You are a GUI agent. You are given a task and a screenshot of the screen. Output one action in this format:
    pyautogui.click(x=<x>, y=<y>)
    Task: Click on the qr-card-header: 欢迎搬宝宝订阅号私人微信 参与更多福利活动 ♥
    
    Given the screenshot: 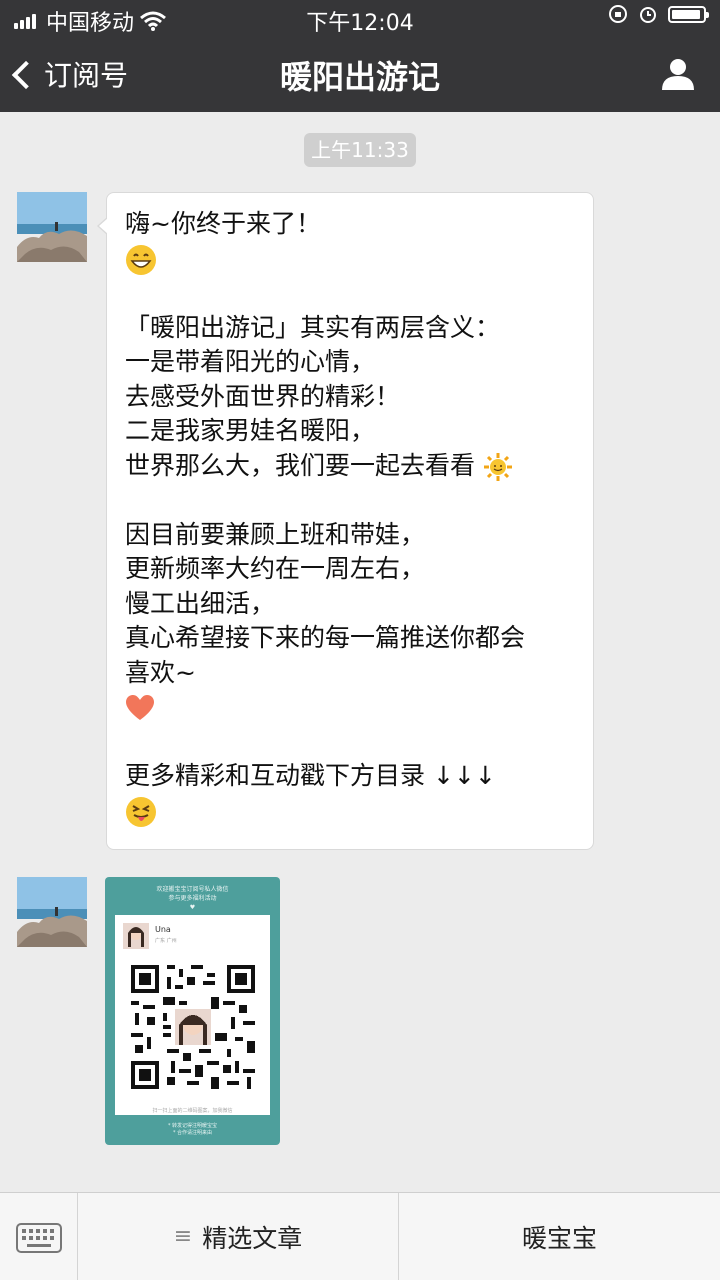 What is the action you would take?
    pyautogui.click(x=192, y=894)
    